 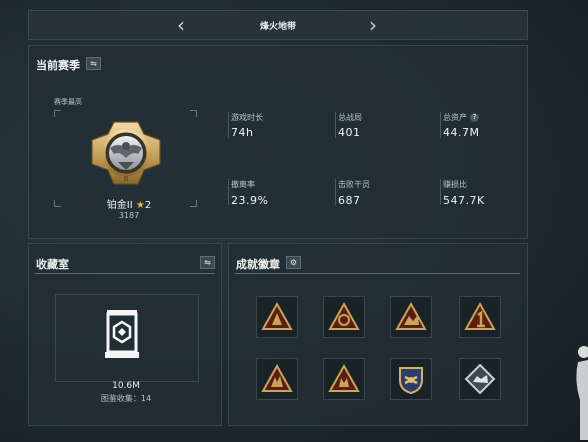 I want to click on collection-count-row: 图鉴收集：14, so click(x=126, y=398).